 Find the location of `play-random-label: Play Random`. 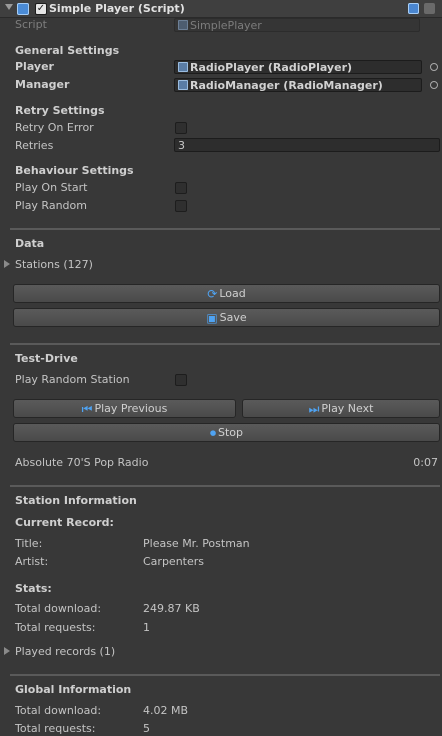

play-random-label: Play Random is located at coordinates (51, 205).